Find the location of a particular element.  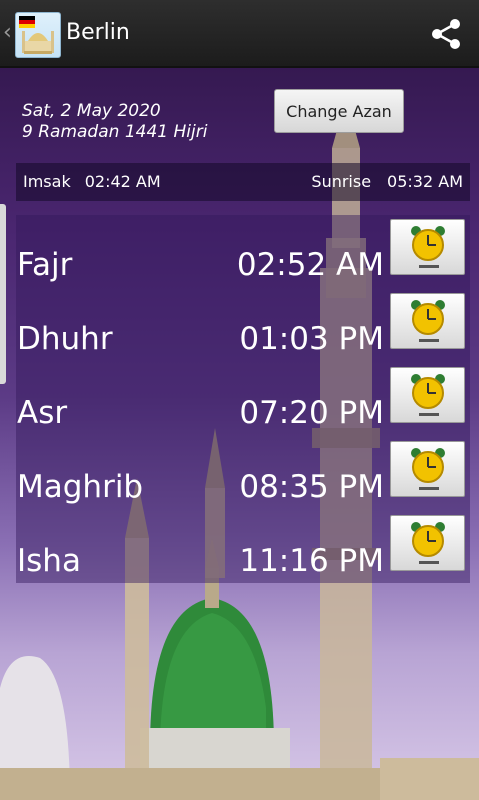

change-azan-button: Change Azan is located at coordinates (339, 111).